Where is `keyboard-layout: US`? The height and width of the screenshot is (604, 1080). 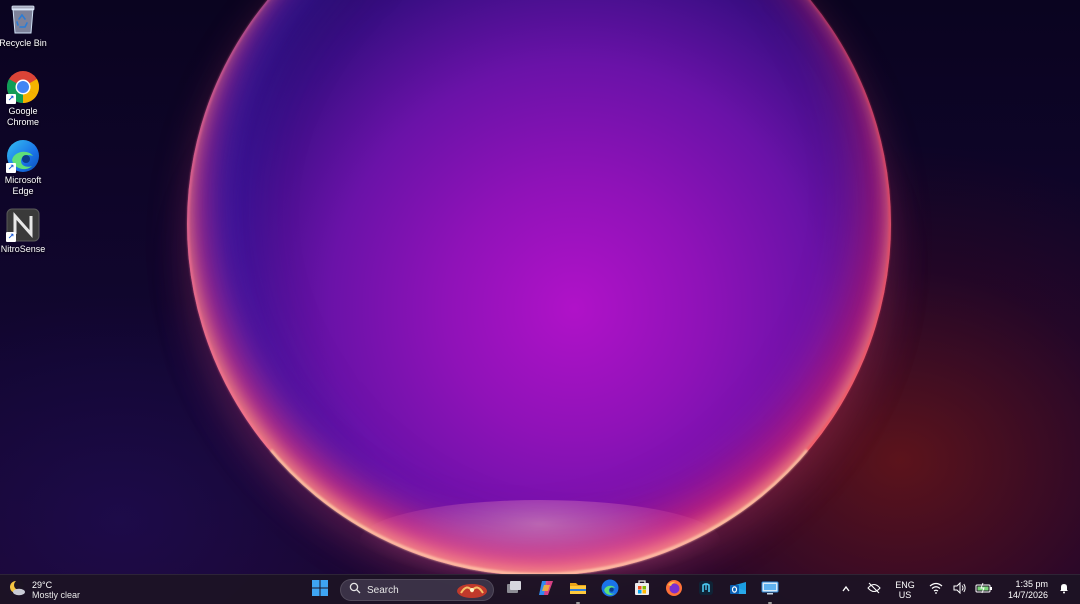
keyboard-layout: US is located at coordinates (905, 595).